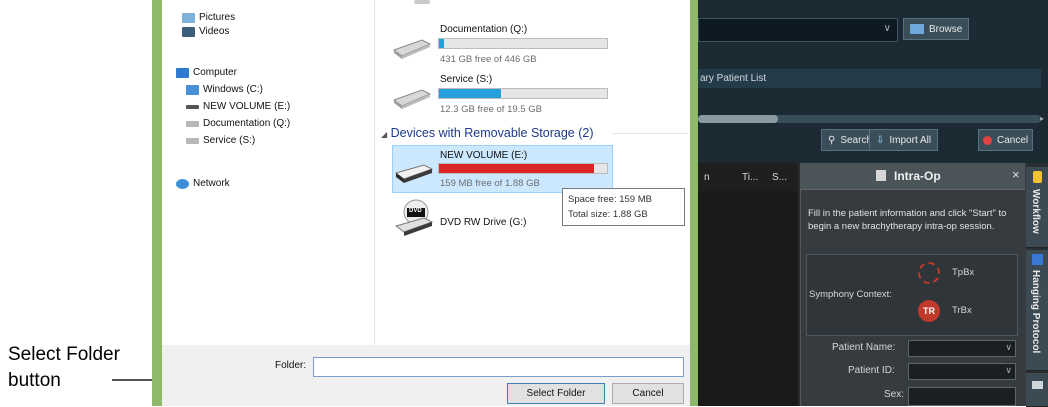 The image size is (1048, 407). What do you see at coordinates (205, 31) in the screenshot?
I see `nav-item-videos: Videos` at bounding box center [205, 31].